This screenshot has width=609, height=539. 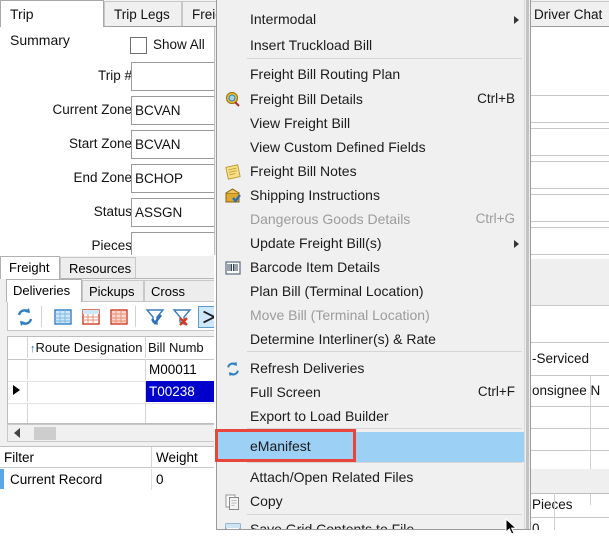 I want to click on tab-freight-panel: Freight, so click(x=30, y=267).